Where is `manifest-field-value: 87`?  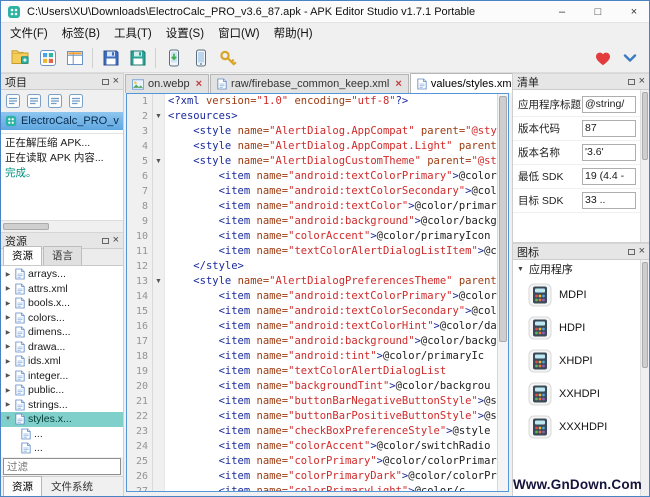
manifest-field-value: 87 is located at coordinates (609, 128).